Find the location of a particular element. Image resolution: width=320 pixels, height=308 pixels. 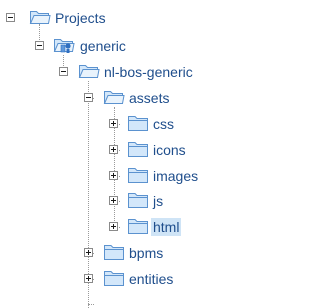

project-folder-icon is located at coordinates (64, 45).